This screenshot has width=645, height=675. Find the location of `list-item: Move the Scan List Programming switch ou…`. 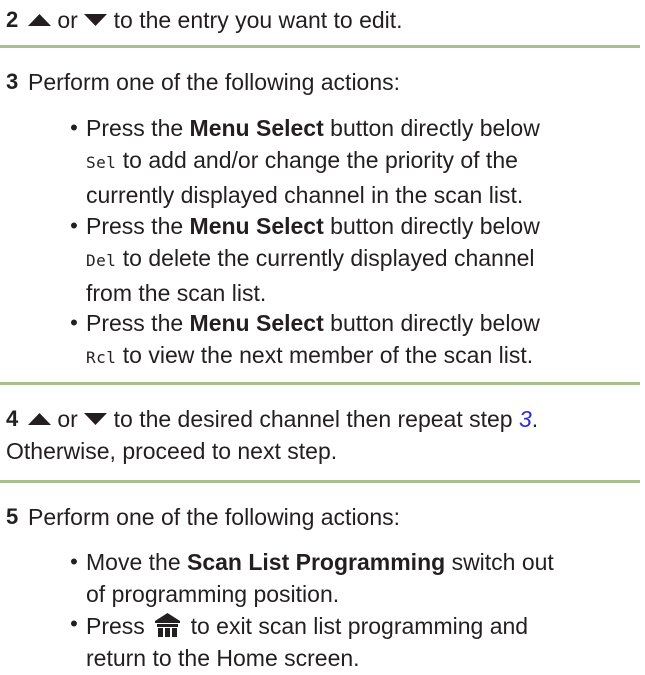

list-item: Move the Scan List Programming switch ou… is located at coordinates (320, 578).